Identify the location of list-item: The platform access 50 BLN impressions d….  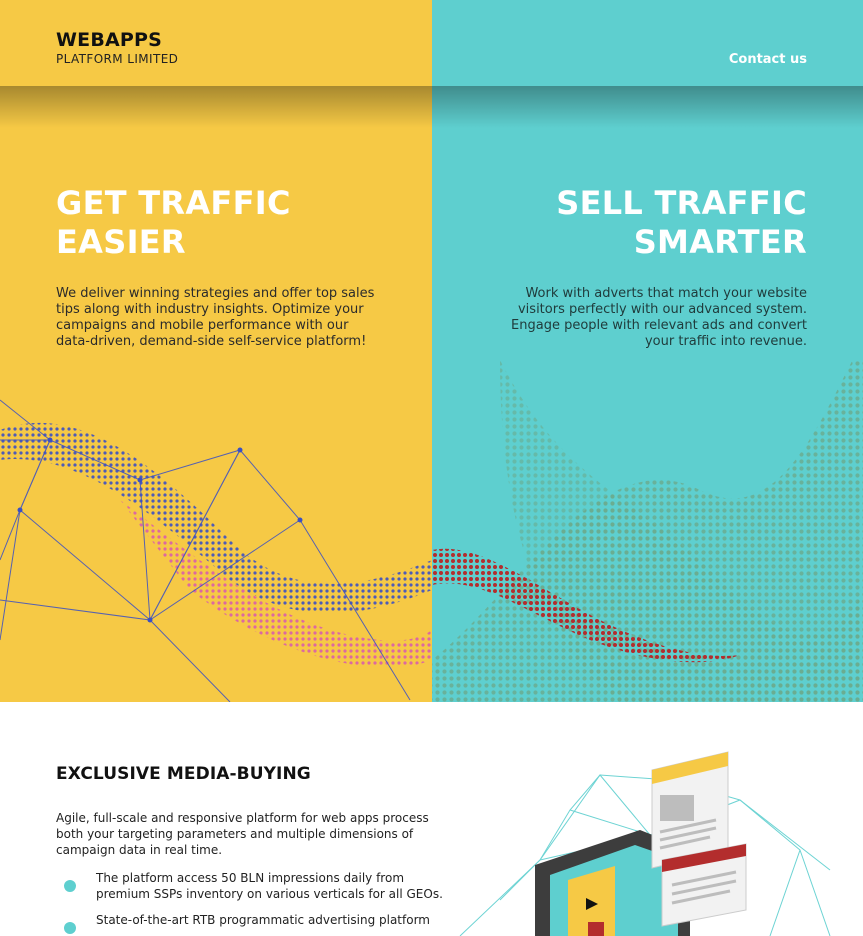
(256, 886).